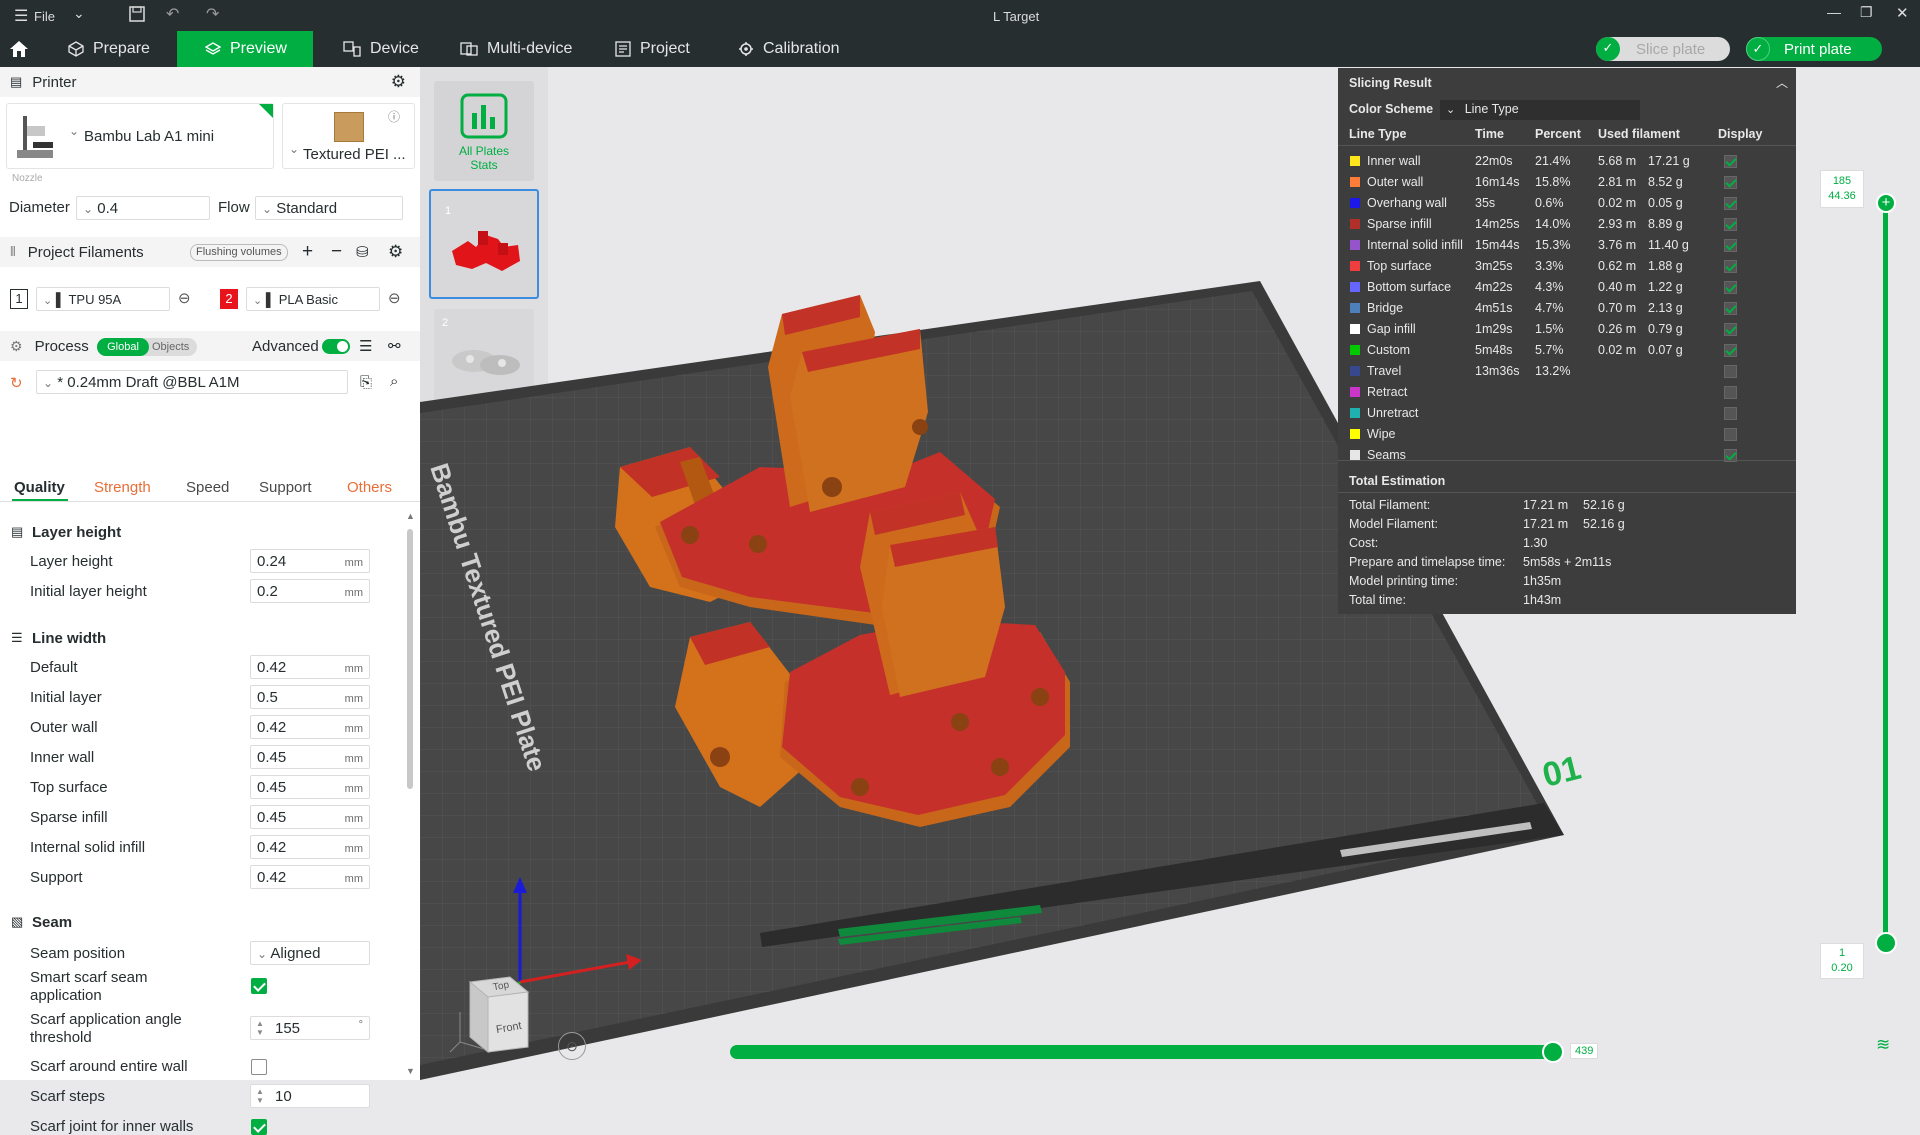 The image size is (1920, 1135). Describe the element at coordinates (1902, 13) in the screenshot. I see `close-icon: ✕` at that location.